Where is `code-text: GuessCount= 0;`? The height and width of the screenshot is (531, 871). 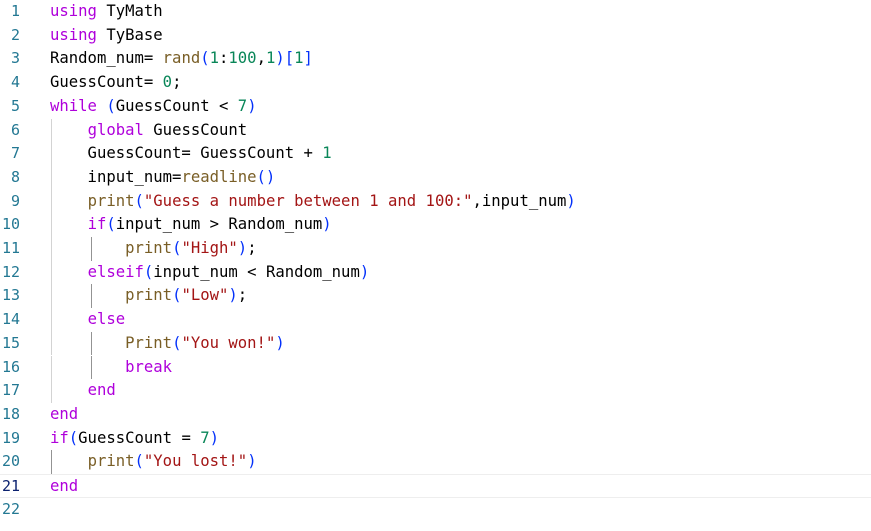 code-text: GuessCount= 0; is located at coordinates (115, 83).